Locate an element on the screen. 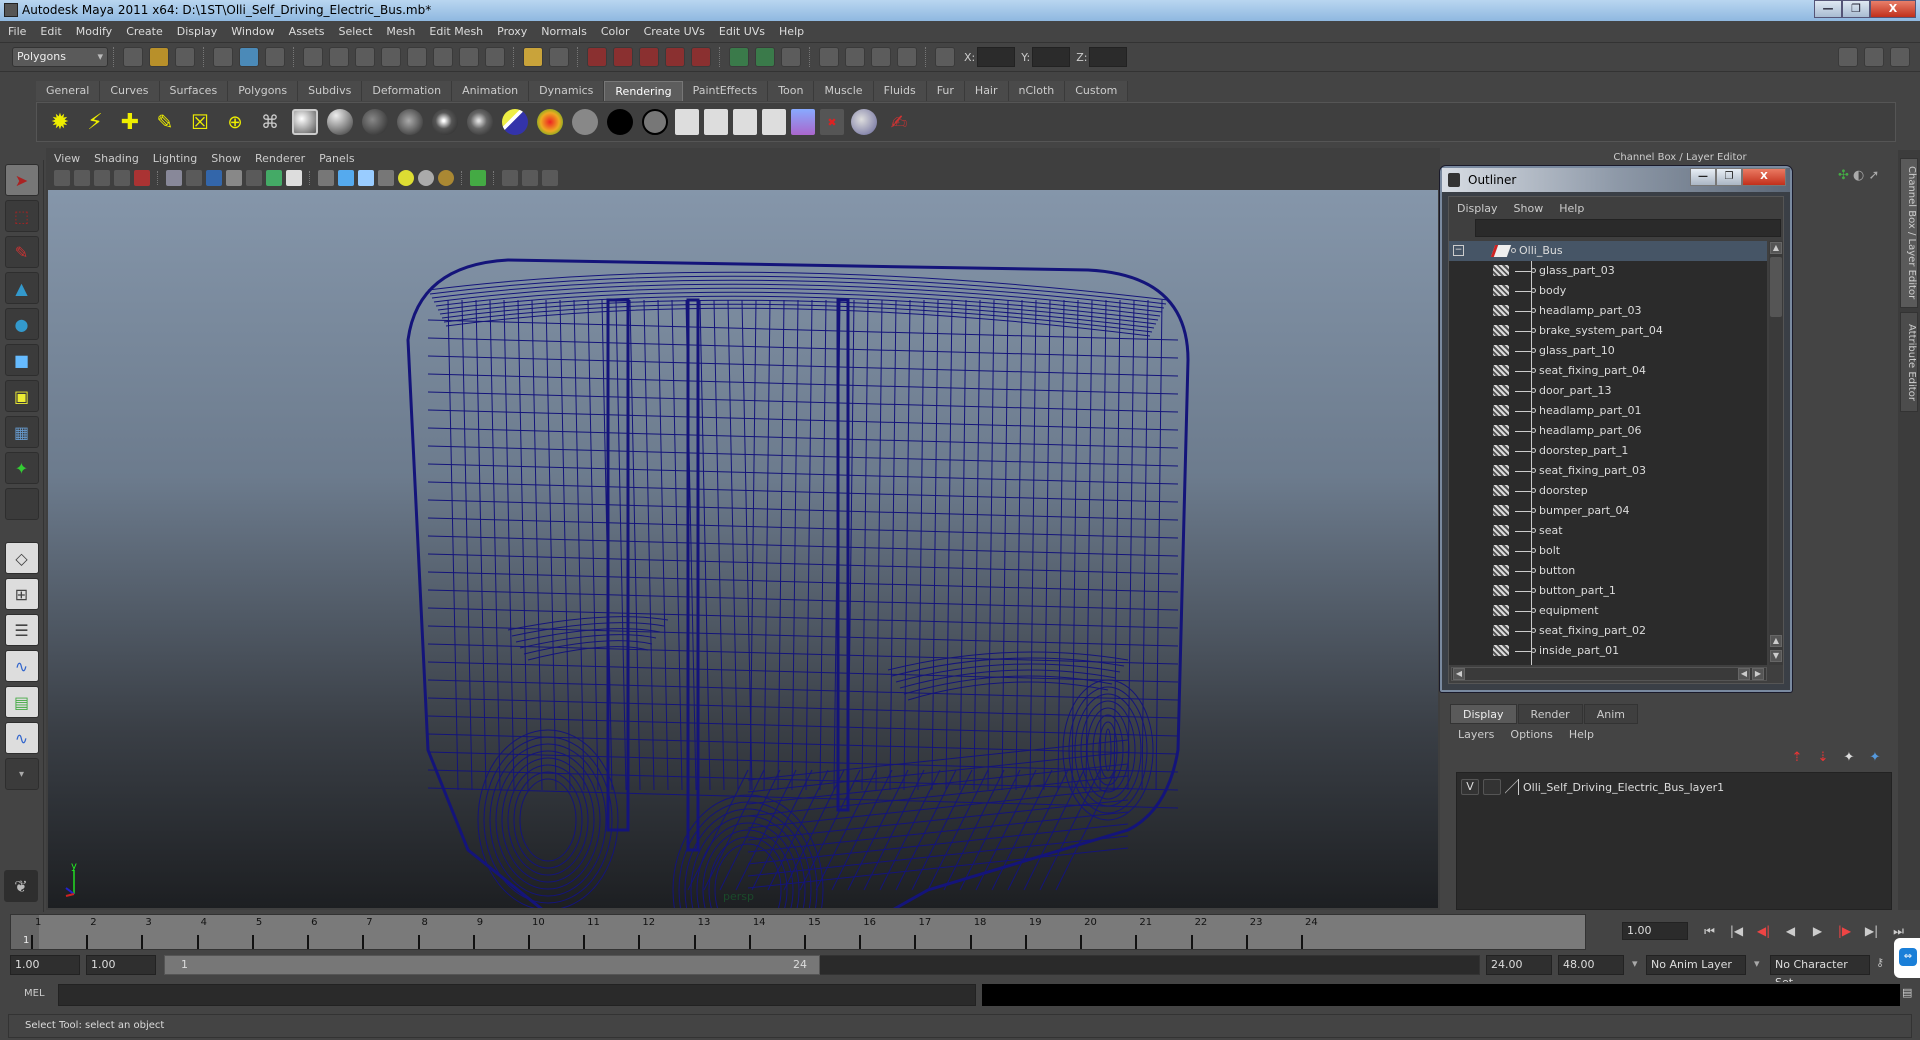 The width and height of the screenshot is (1920, 1040). outliner-item: bolt is located at coordinates (1608, 551).